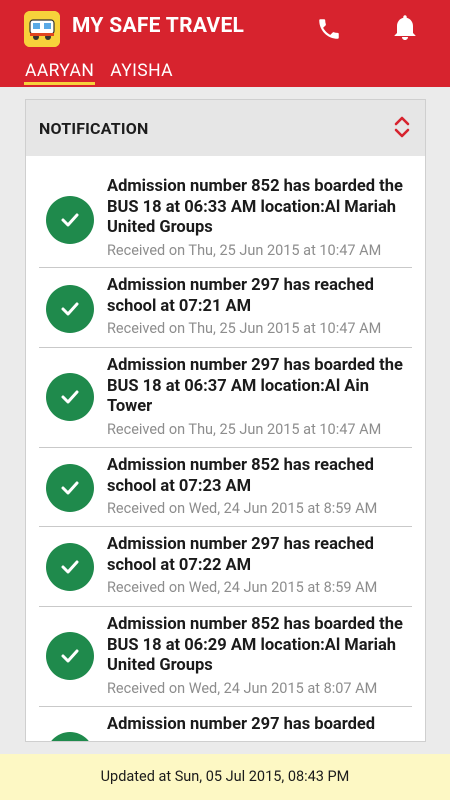 Image resolution: width=450 pixels, height=800 pixels. Describe the element at coordinates (402, 127) in the screenshot. I see `expand-collapse-icon` at that location.